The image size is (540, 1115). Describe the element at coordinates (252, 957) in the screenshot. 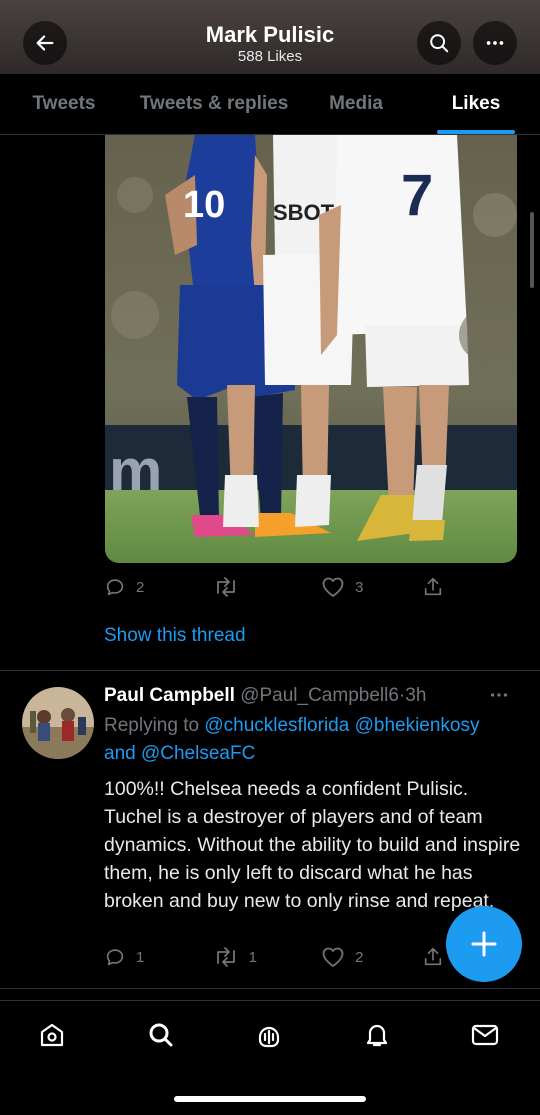

I see `retweet-count: 1` at that location.